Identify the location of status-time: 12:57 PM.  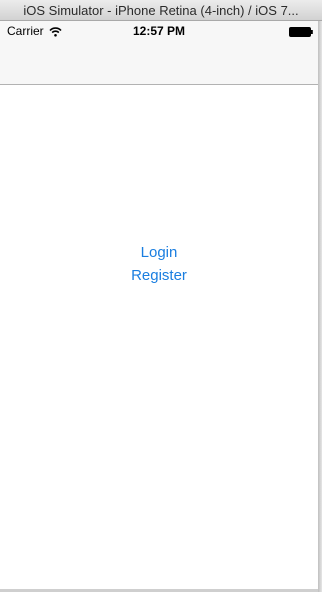
(159, 31).